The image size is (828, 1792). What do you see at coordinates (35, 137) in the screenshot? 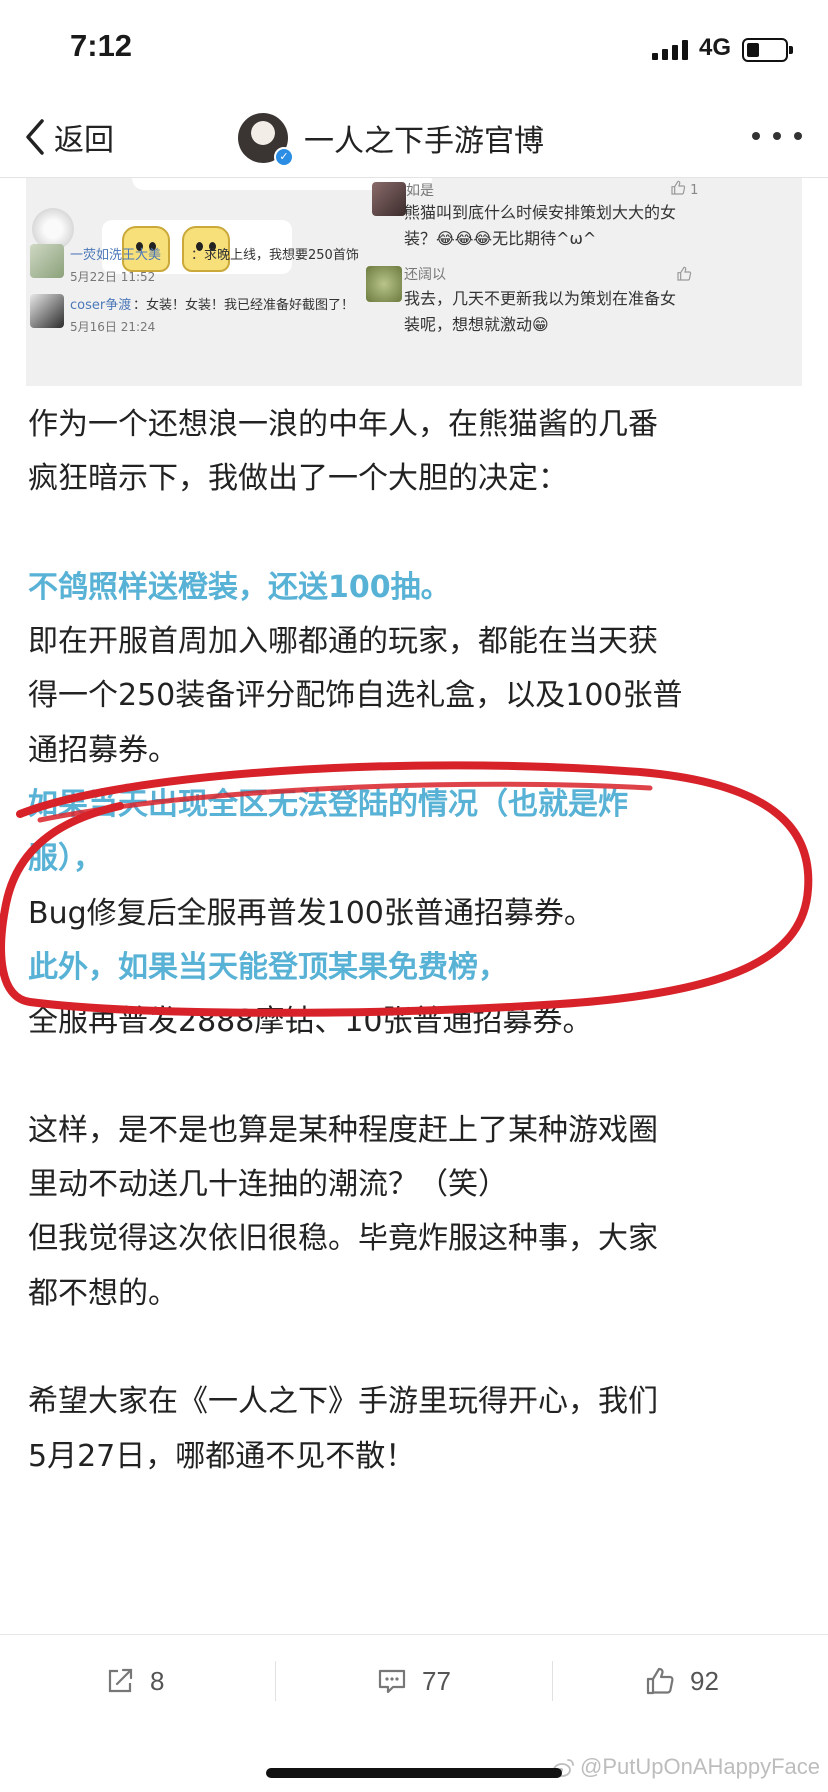
I see `chevron-left-icon` at bounding box center [35, 137].